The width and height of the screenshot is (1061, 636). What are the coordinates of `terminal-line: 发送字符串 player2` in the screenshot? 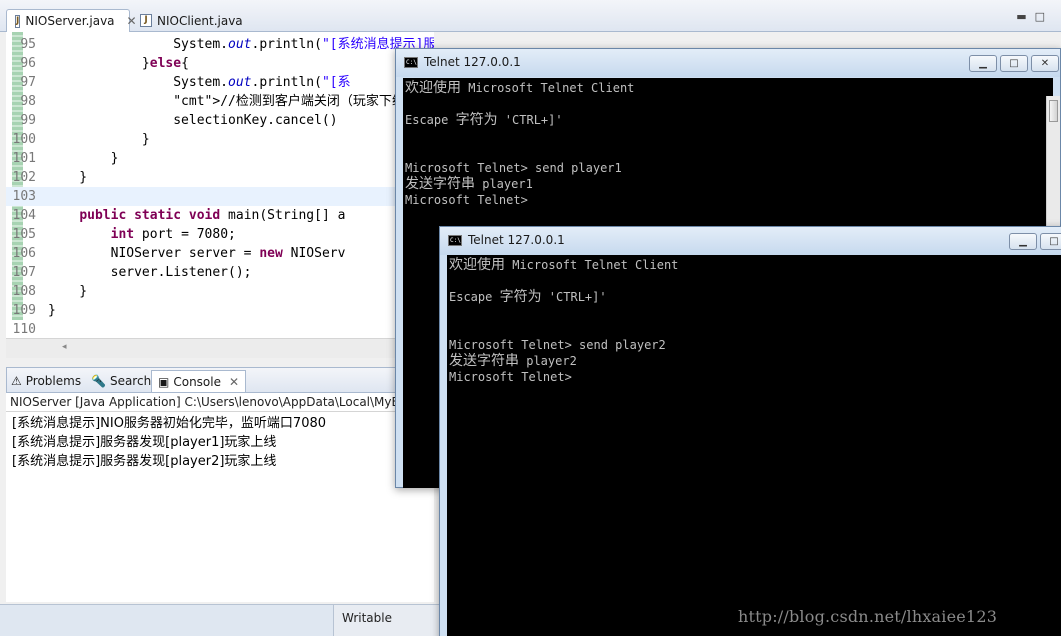 It's located at (513, 361).